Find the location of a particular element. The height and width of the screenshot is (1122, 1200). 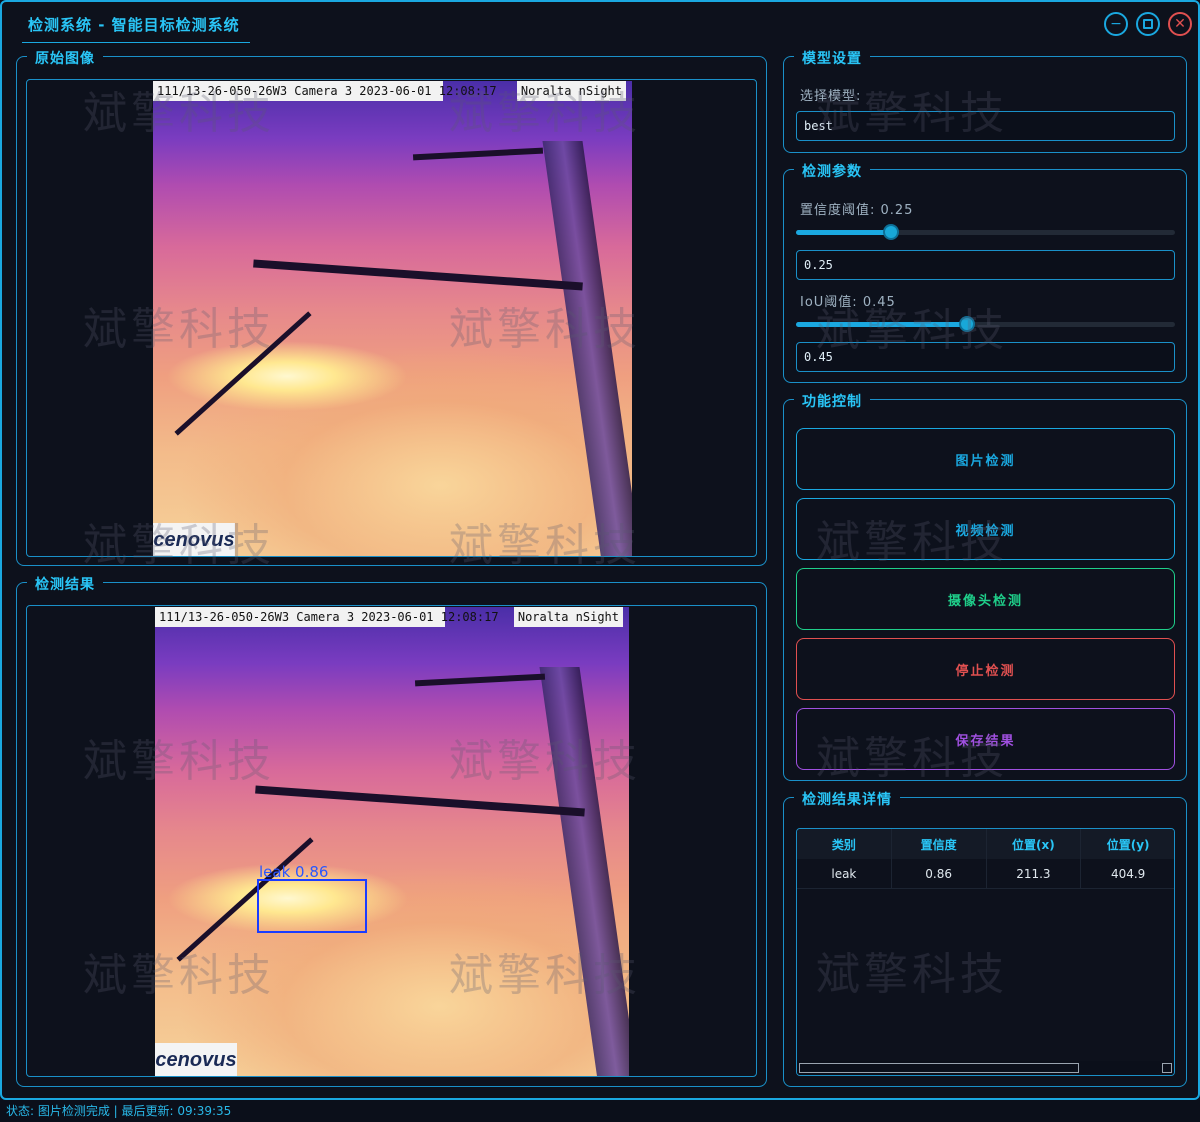

conf-slider-handle is located at coordinates (891, 232).